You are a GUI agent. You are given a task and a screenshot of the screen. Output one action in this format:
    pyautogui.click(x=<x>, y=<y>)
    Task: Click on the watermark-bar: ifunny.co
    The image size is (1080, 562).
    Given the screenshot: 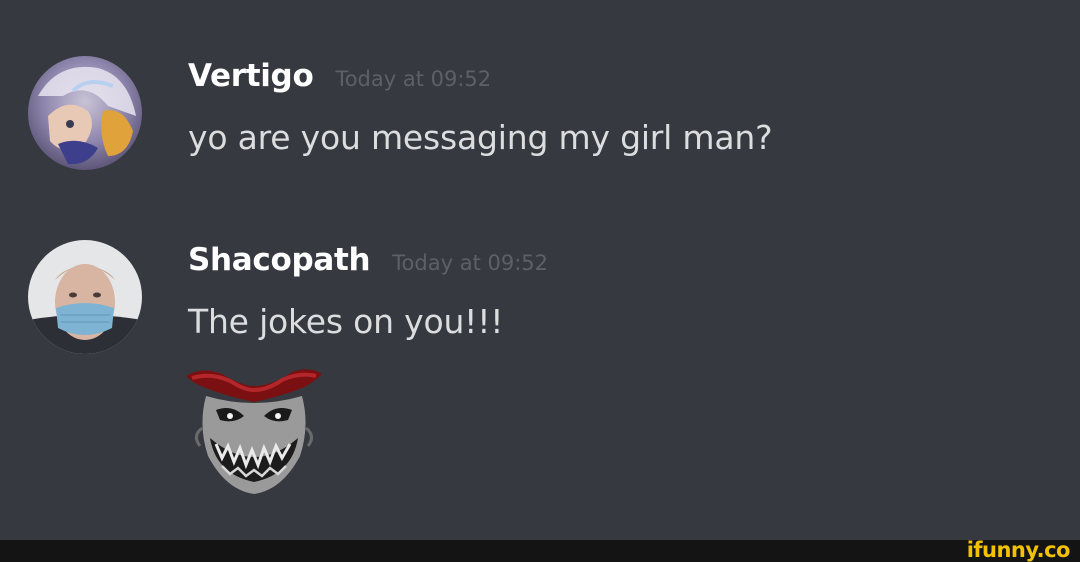 What is the action you would take?
    pyautogui.click(x=540, y=550)
    